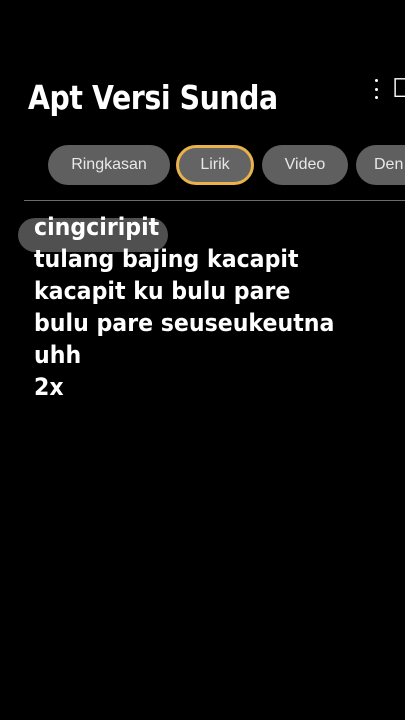  What do you see at coordinates (214, 200) in the screenshot?
I see `divider` at bounding box center [214, 200].